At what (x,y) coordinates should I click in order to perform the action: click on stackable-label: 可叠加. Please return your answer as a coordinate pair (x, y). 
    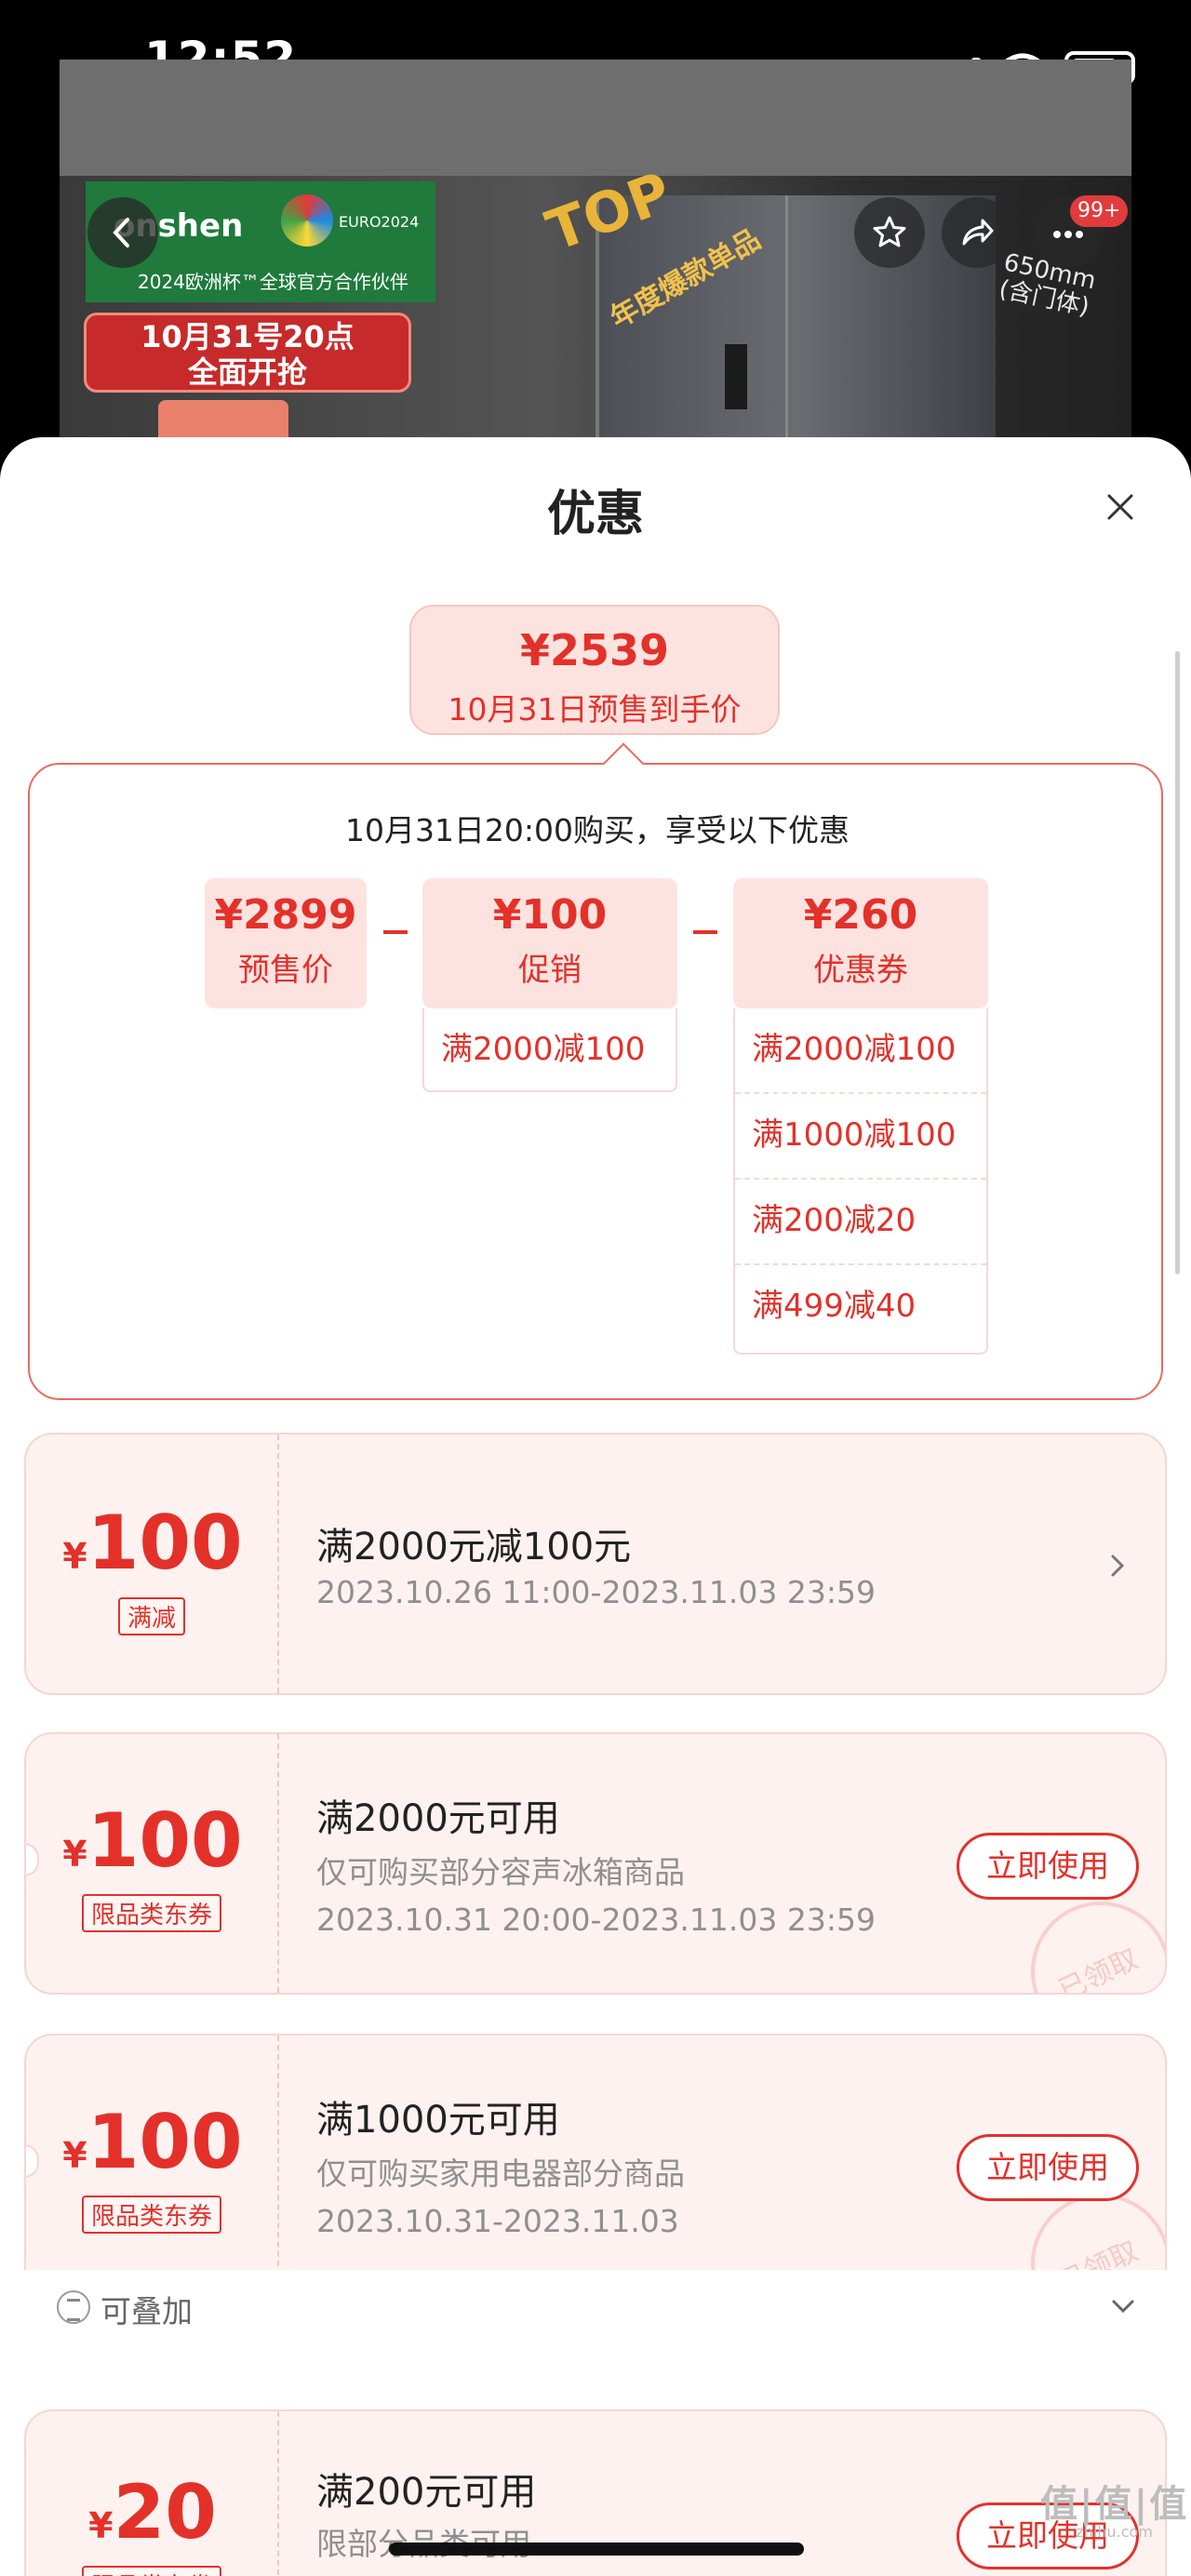
    Looking at the image, I should click on (146, 2311).